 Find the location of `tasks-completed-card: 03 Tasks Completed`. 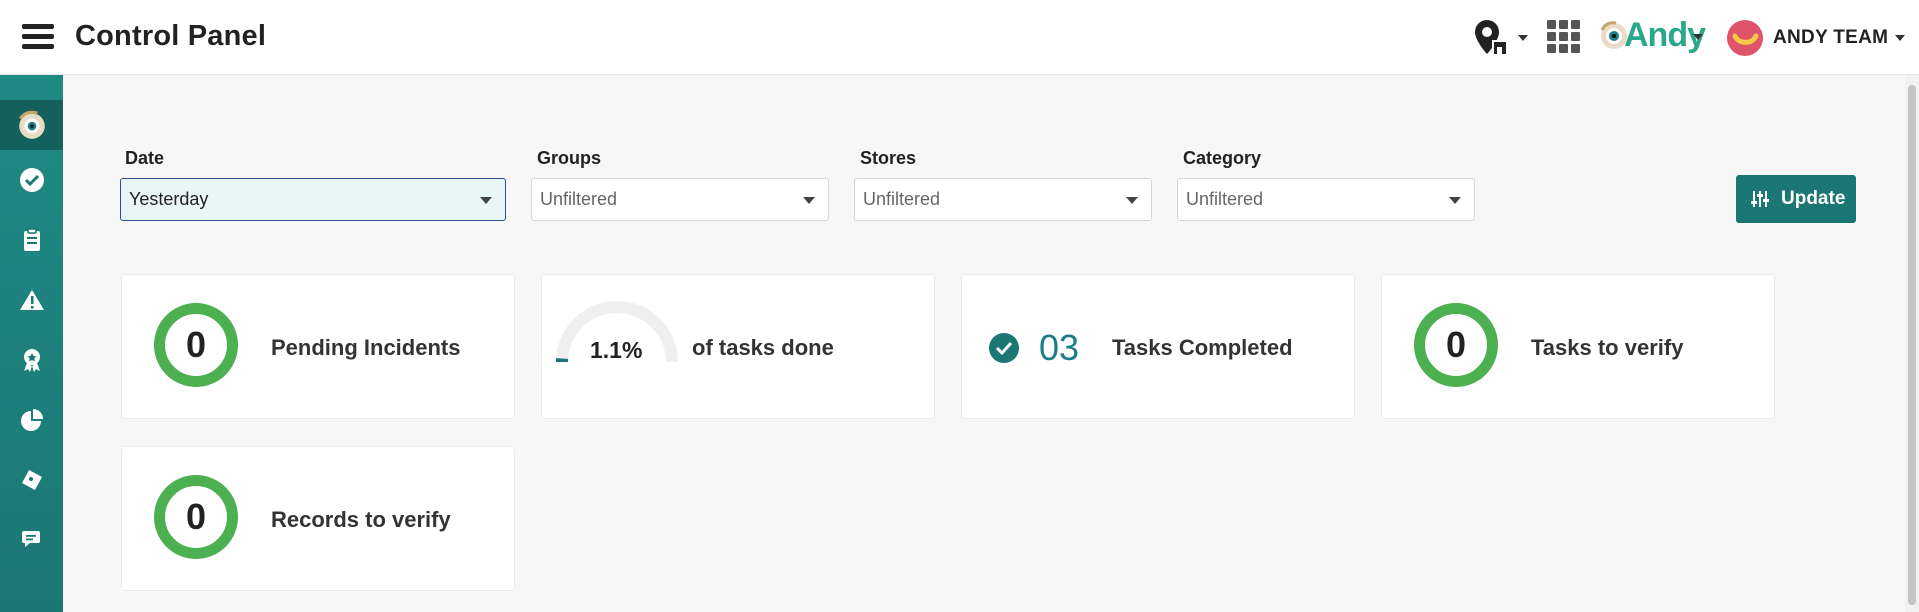

tasks-completed-card: 03 Tasks Completed is located at coordinates (1158, 346).